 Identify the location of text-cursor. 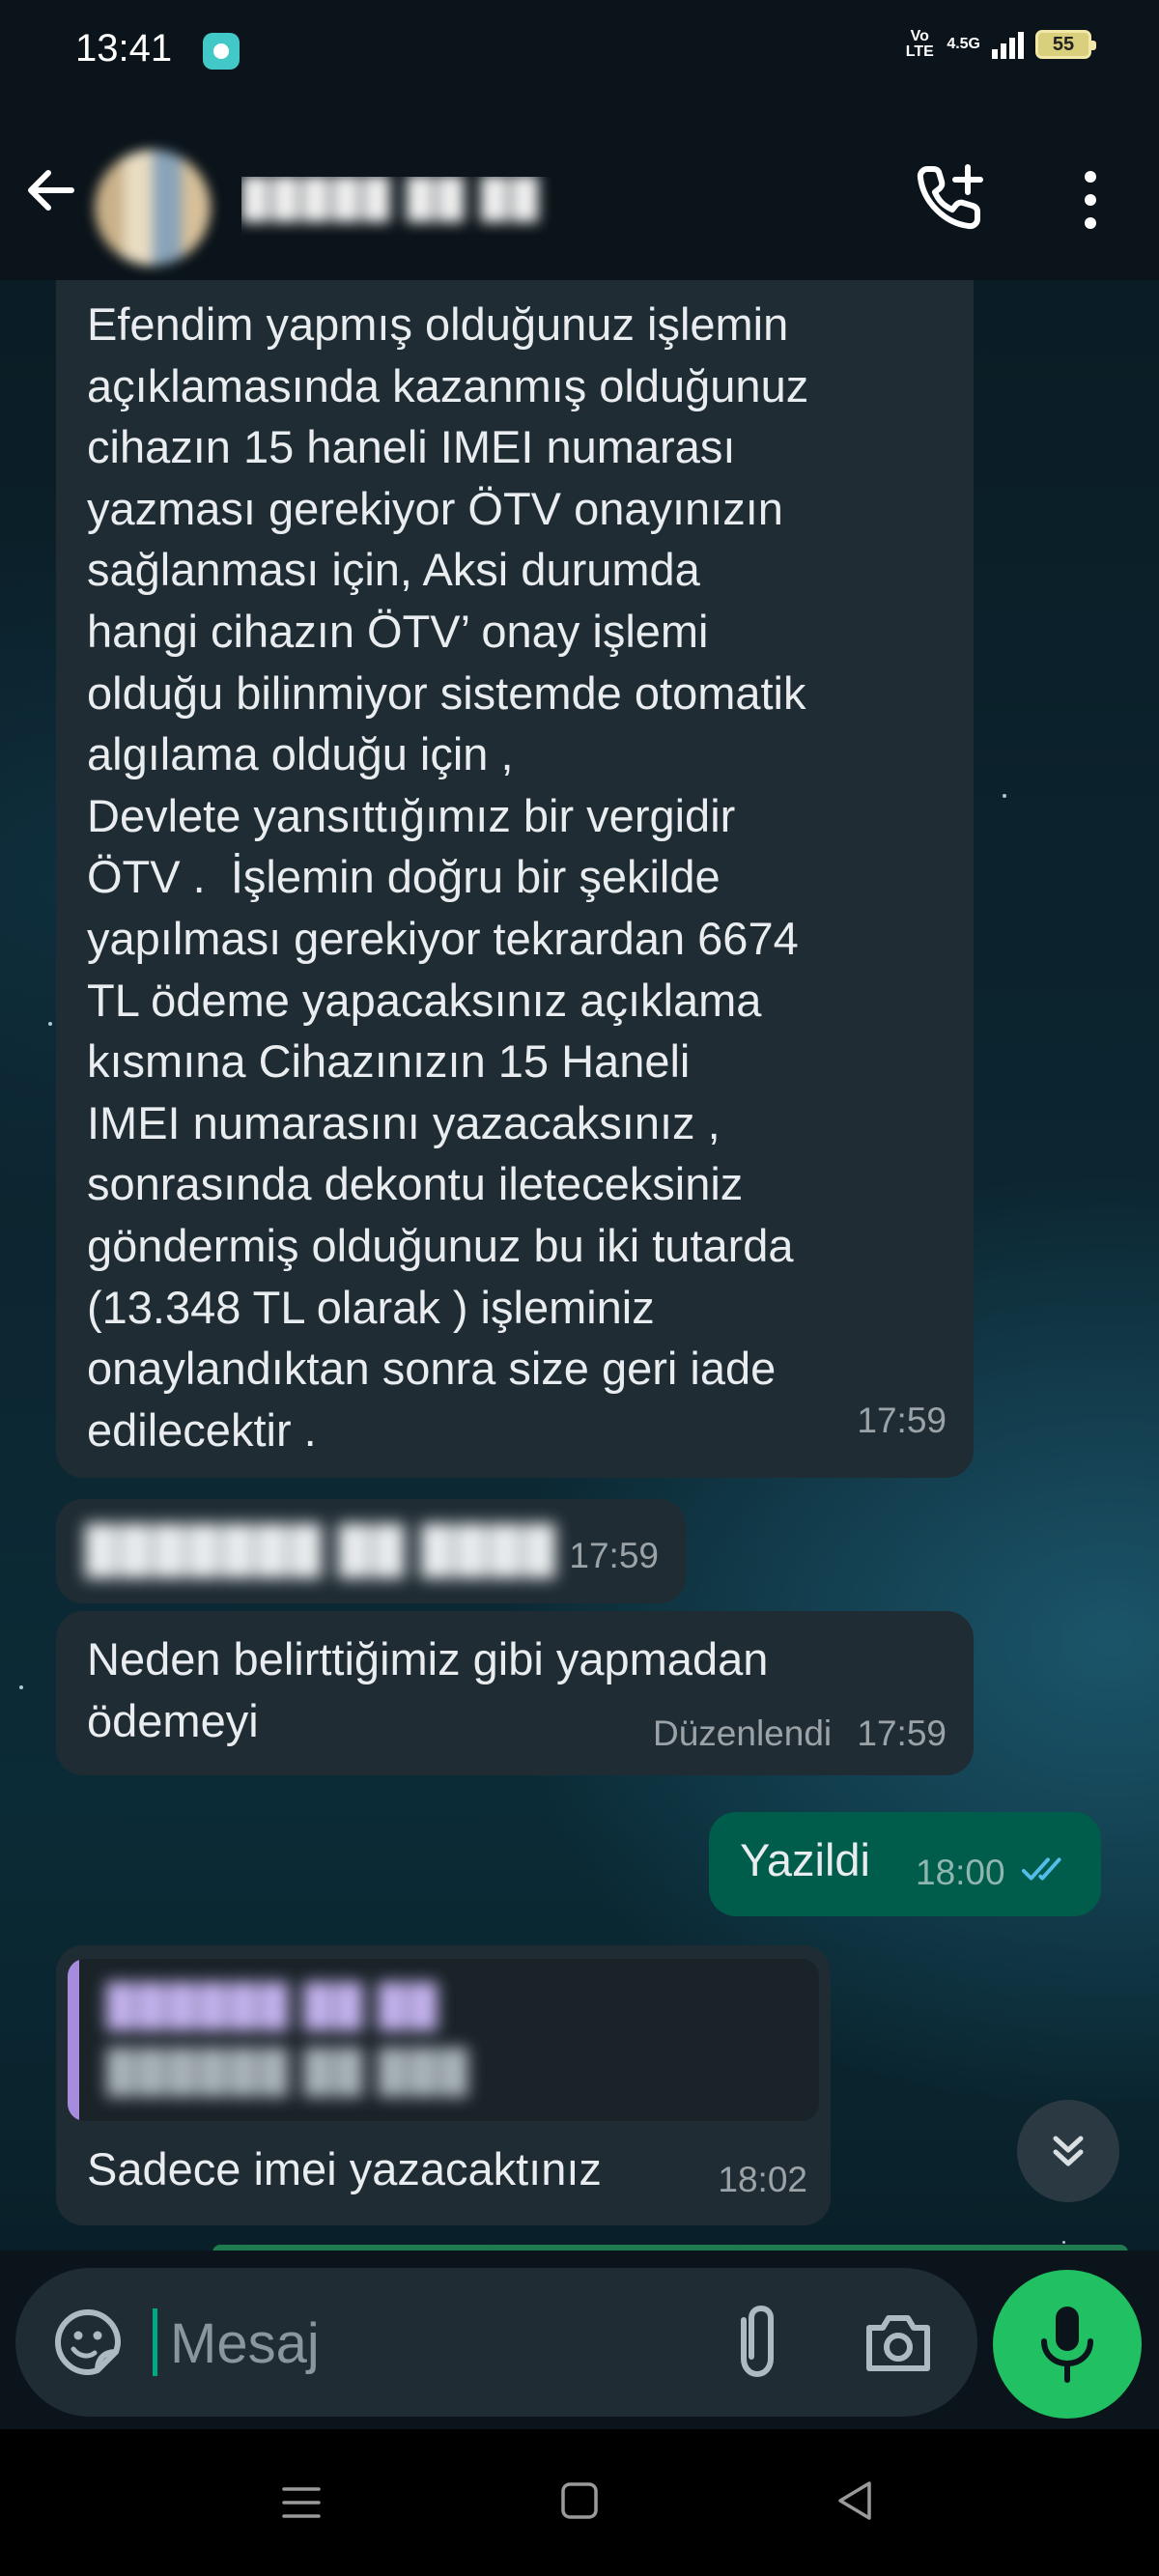
(155, 2342).